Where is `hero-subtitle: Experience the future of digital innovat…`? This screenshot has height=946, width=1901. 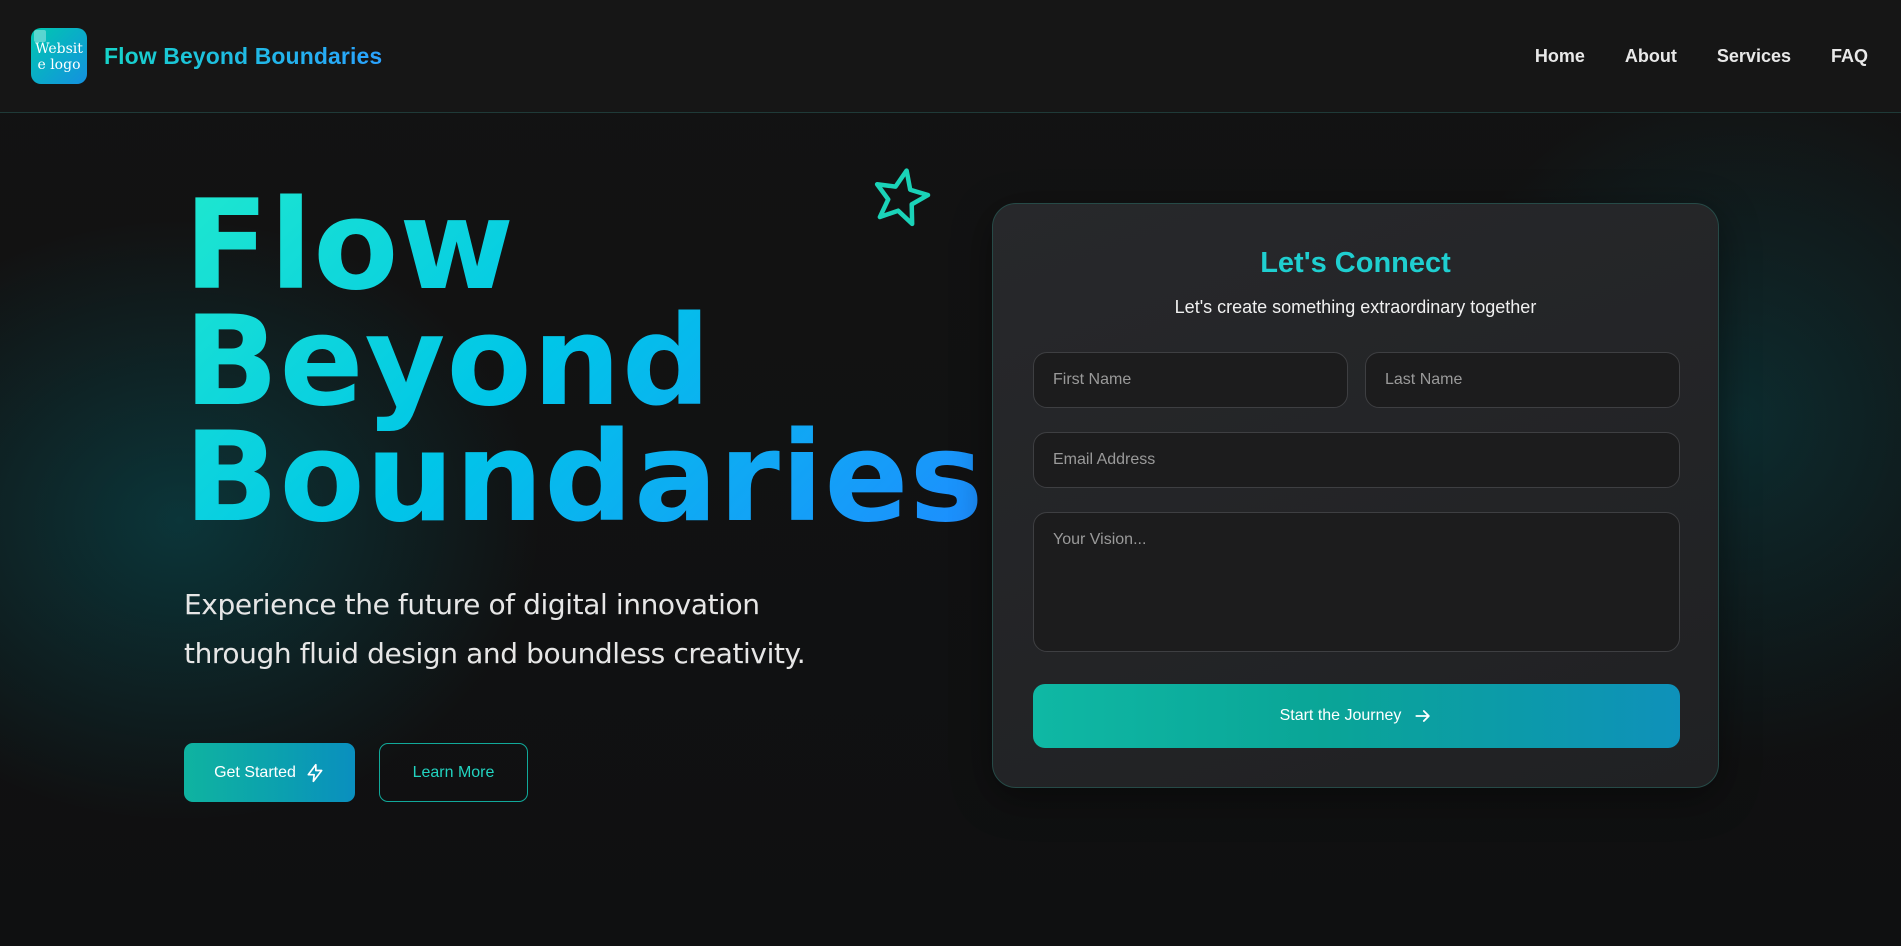
hero-subtitle: Experience the future of digital innovat… is located at coordinates (495, 629).